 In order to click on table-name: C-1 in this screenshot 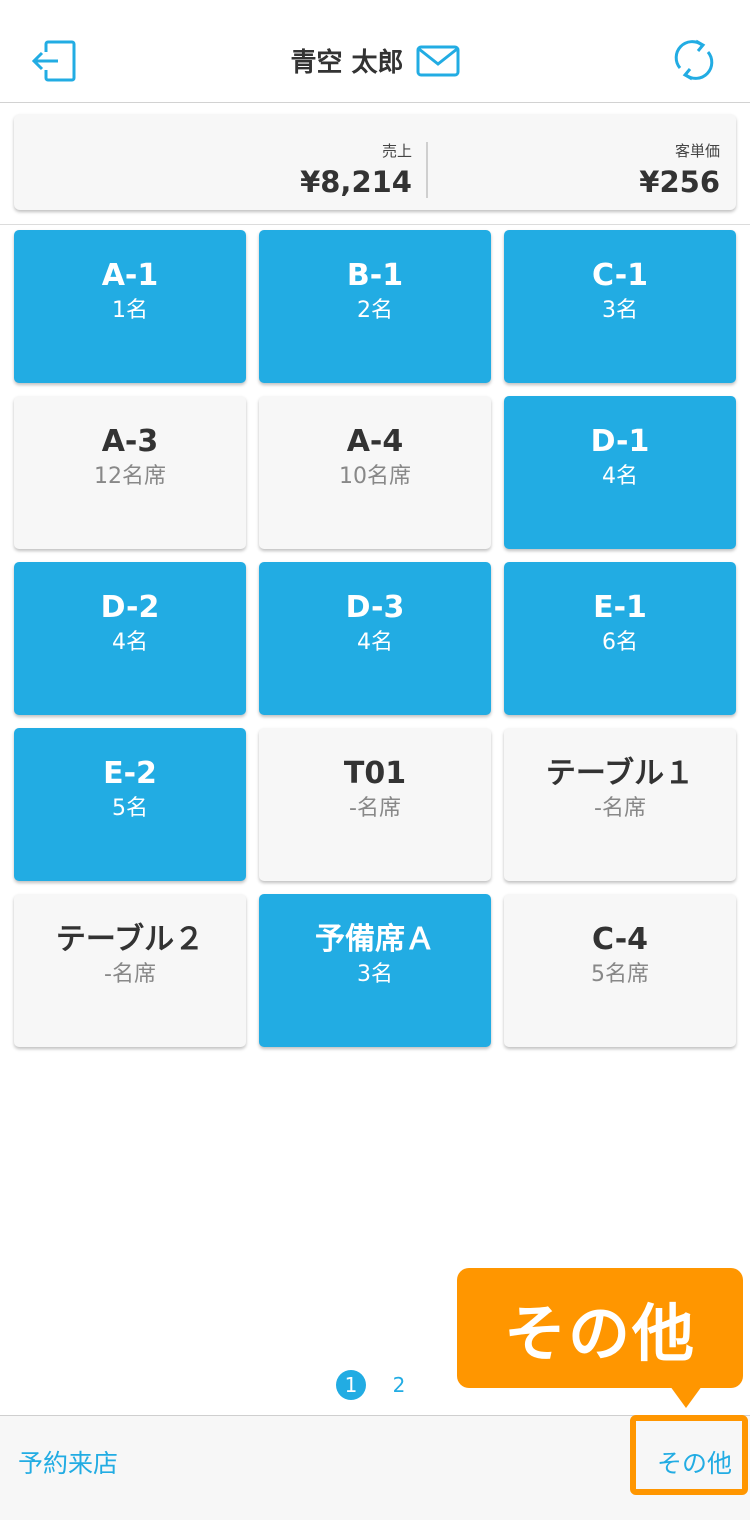, I will do `click(620, 275)`.